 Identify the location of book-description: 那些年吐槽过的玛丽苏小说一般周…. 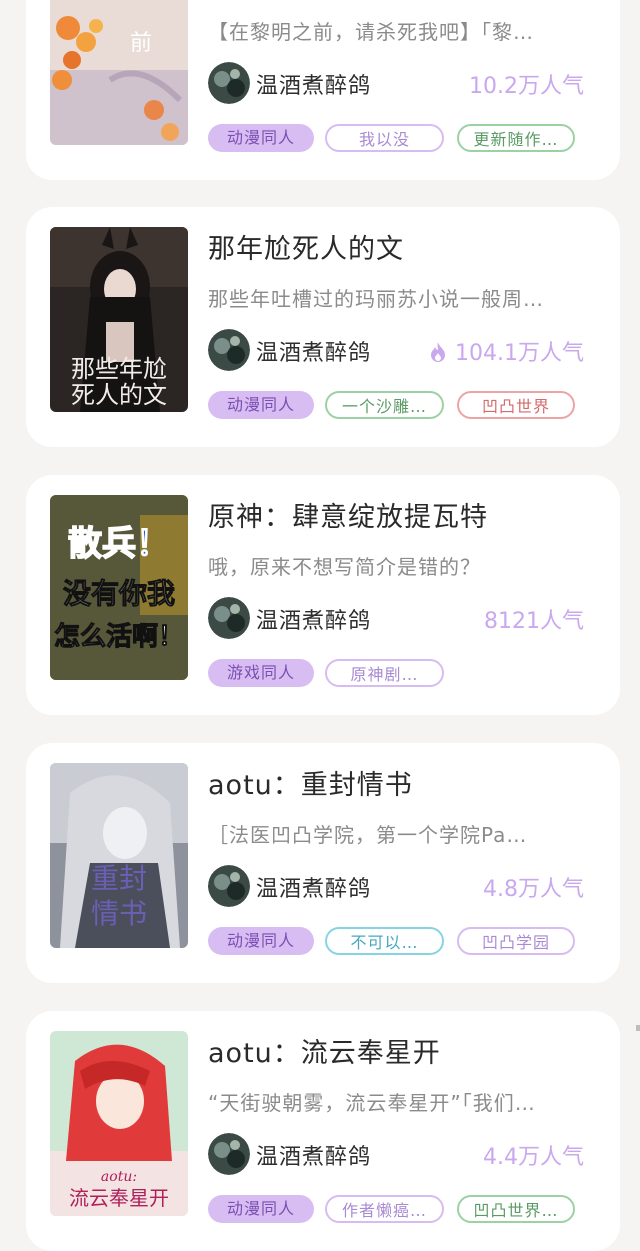
(376, 299).